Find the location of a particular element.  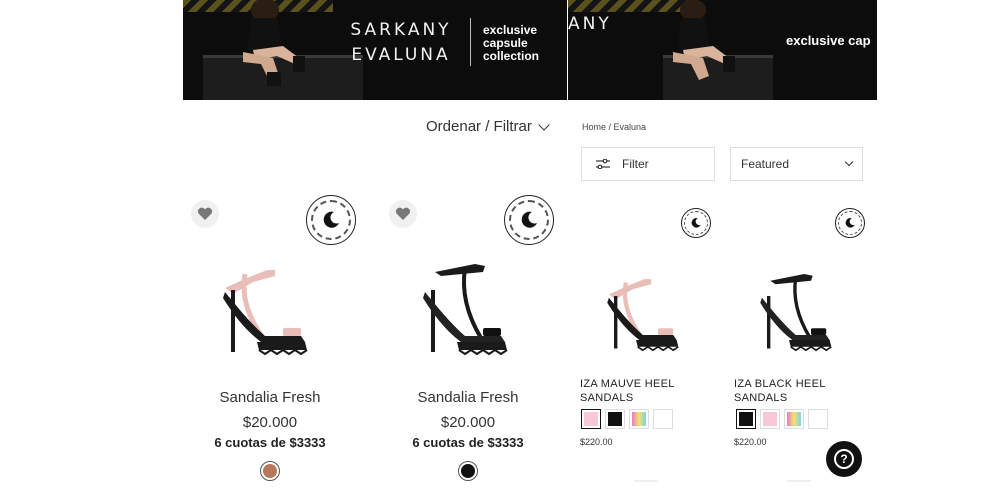

banner-caption: exclusive capsule collection is located at coordinates (511, 43).